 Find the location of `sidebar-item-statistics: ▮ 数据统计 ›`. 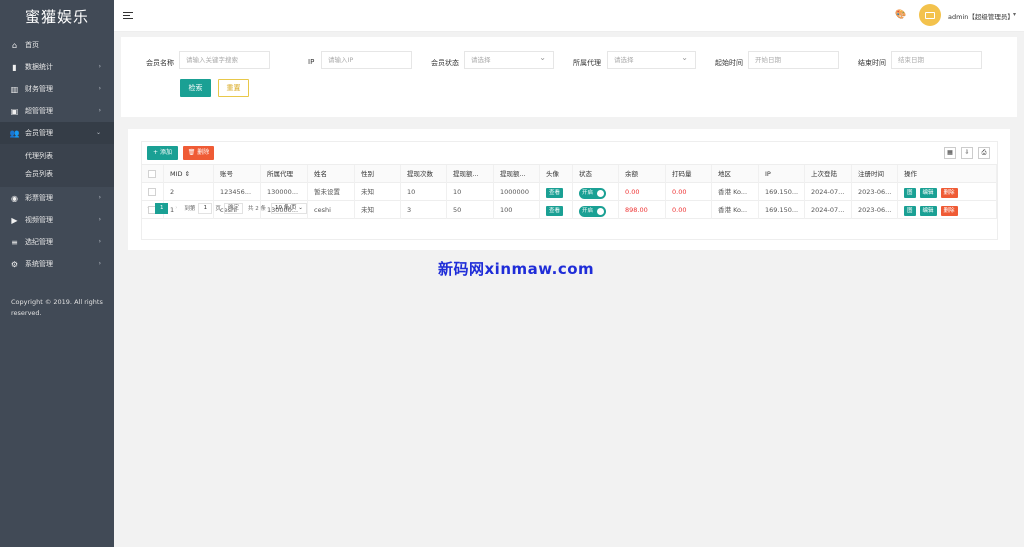

sidebar-item-statistics: ▮ 数据统计 › is located at coordinates (57, 67).